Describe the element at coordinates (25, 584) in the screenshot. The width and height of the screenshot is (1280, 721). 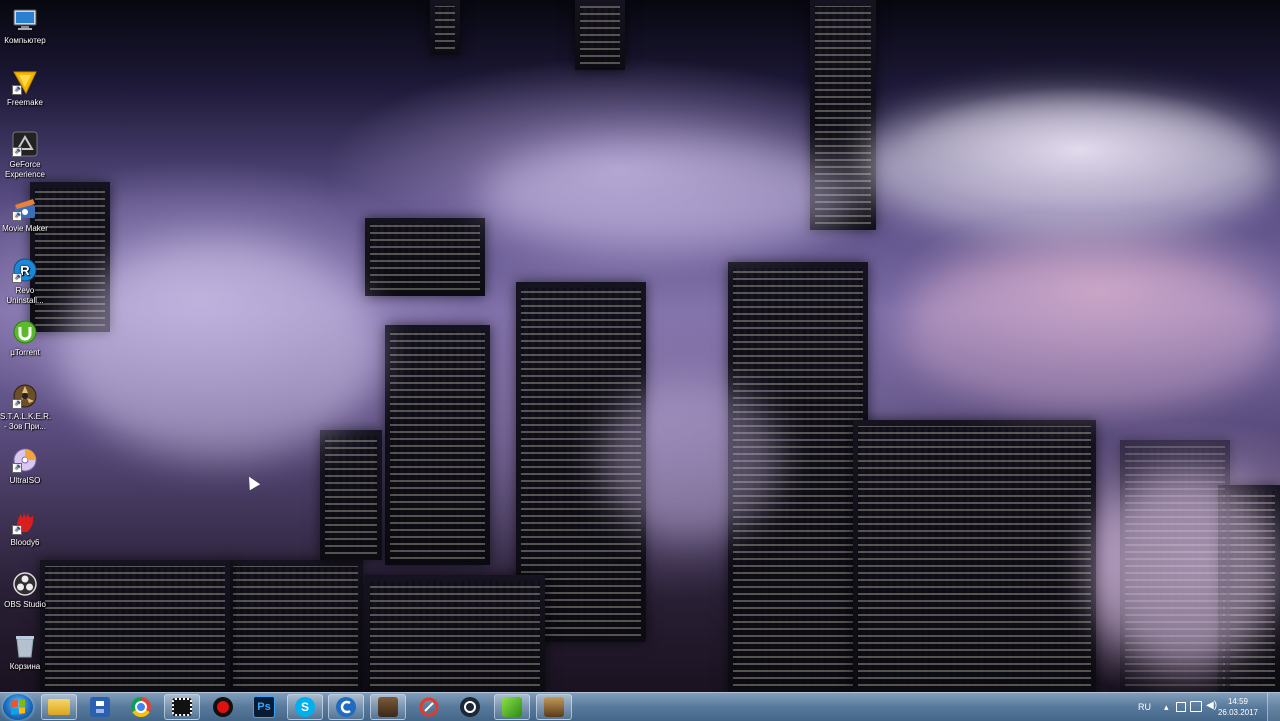
I see `obs-studio-icon` at that location.